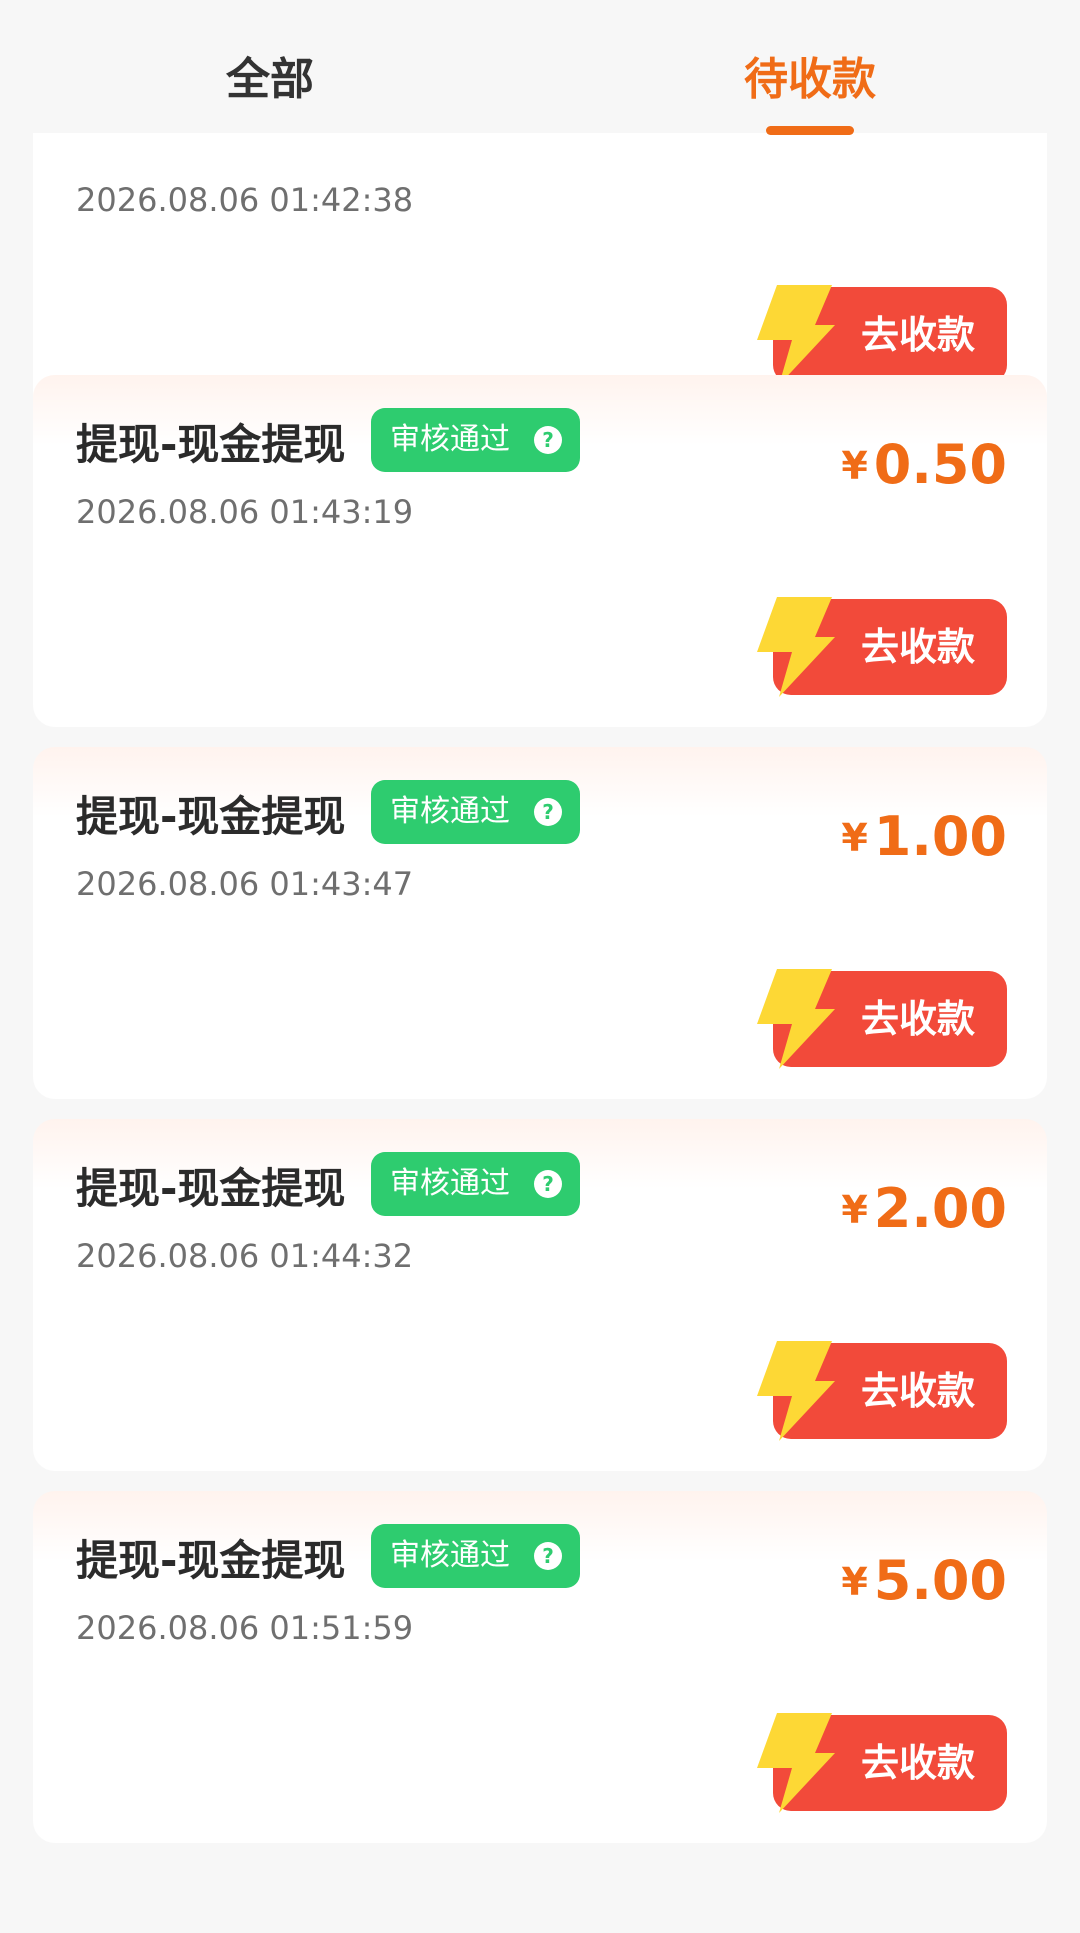 This screenshot has width=1080, height=1933. I want to click on amount-value: 1.00, so click(940, 836).